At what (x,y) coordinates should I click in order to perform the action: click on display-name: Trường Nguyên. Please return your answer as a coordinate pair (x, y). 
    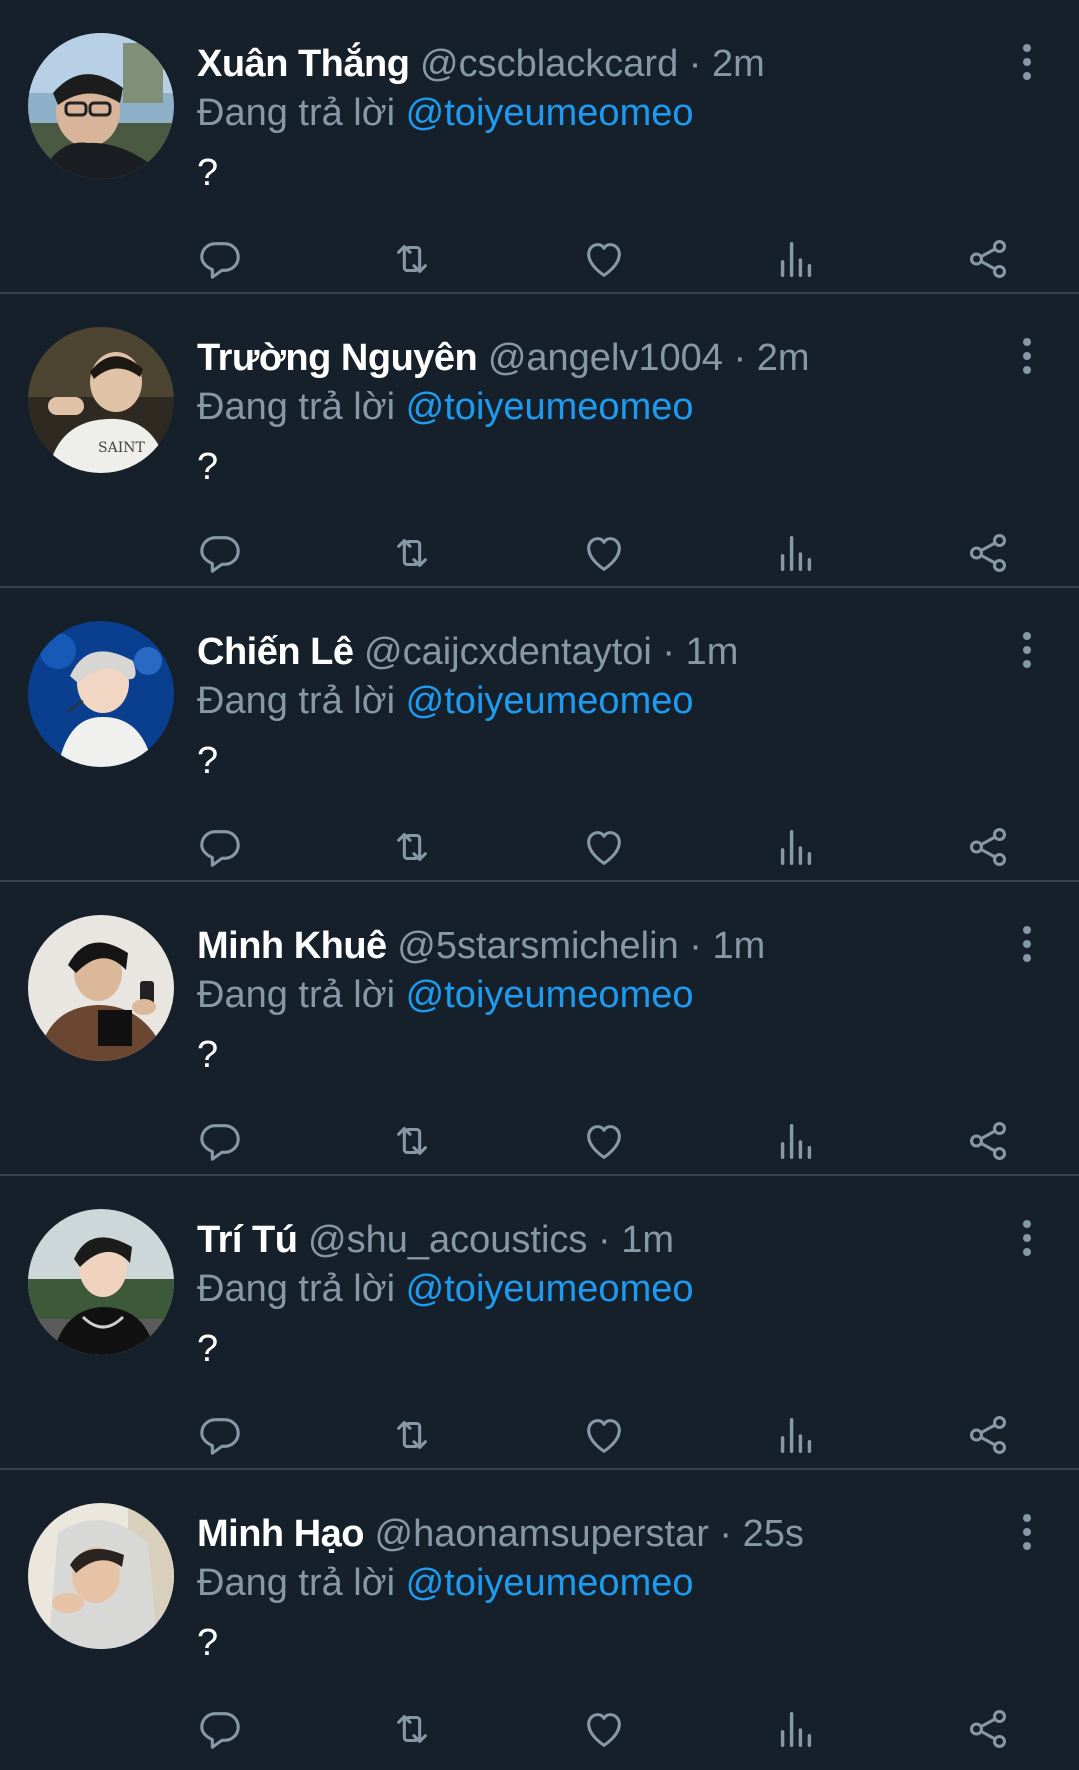
    Looking at the image, I should click on (337, 358).